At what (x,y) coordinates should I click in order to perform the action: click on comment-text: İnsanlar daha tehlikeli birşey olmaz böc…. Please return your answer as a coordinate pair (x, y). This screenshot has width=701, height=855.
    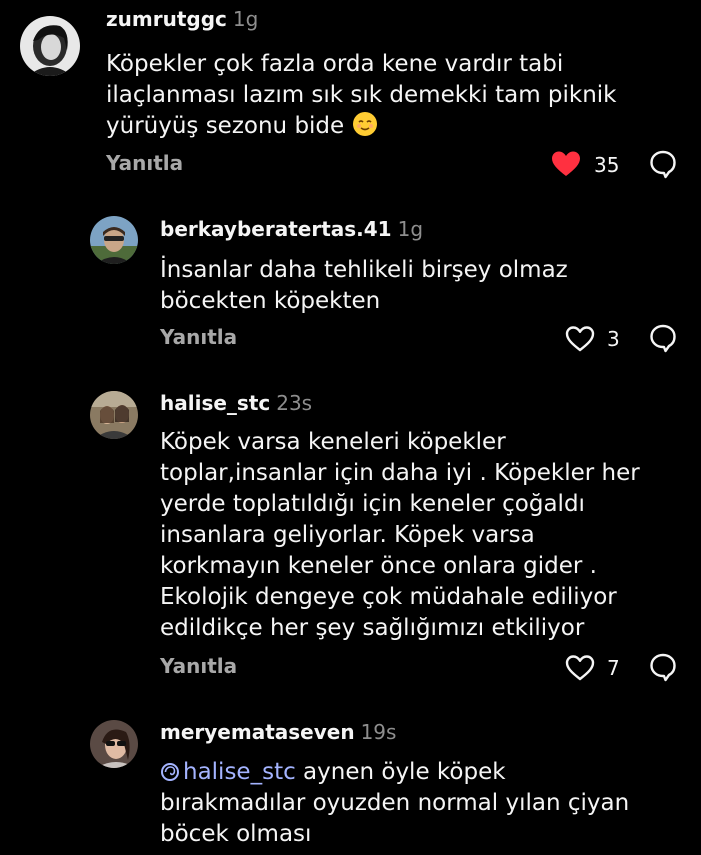
    Looking at the image, I should click on (364, 286).